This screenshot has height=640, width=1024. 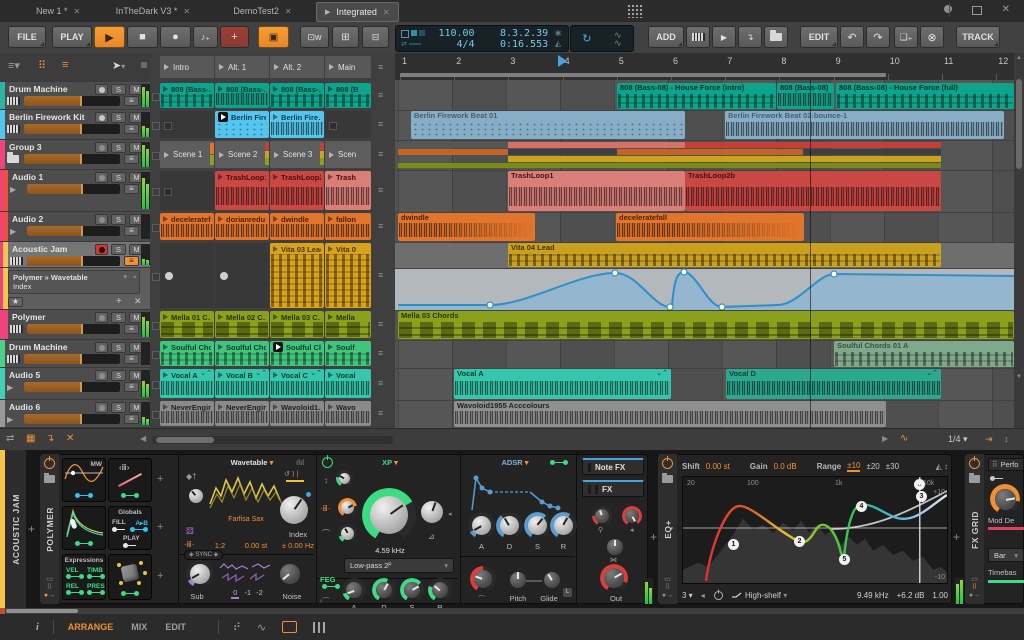 What do you see at coordinates (142, 37) in the screenshot?
I see `stop-button: ■` at bounding box center [142, 37].